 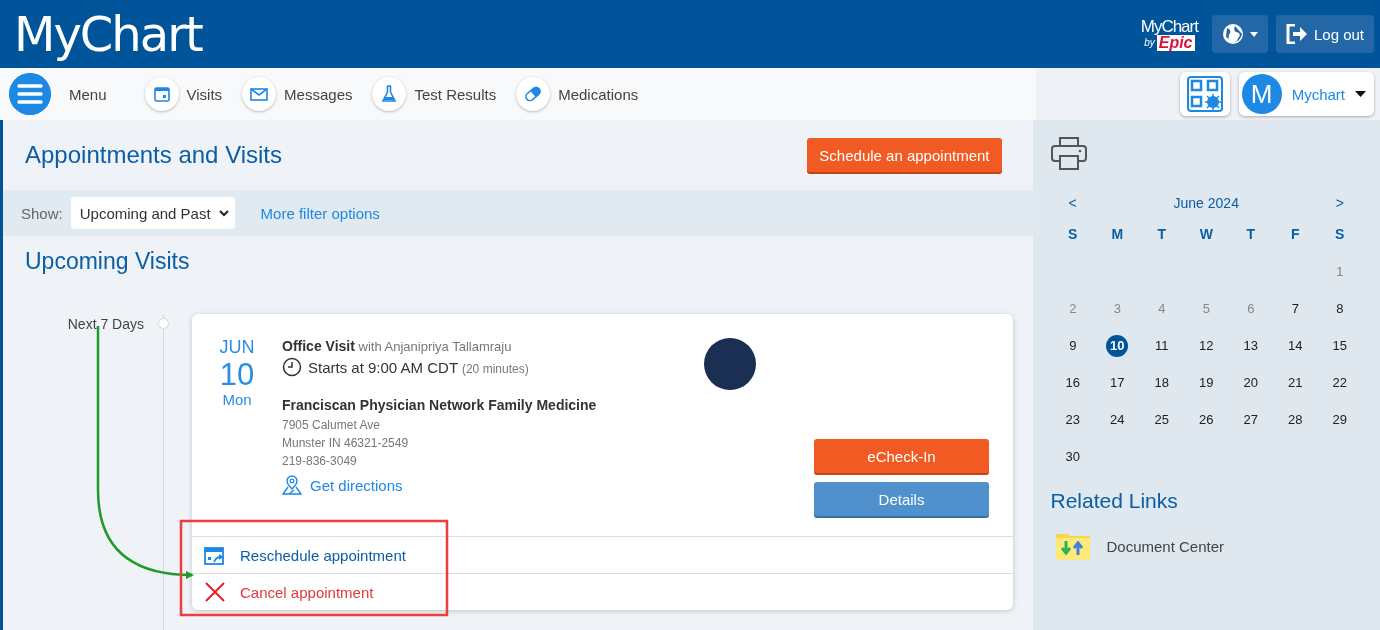 I want to click on appointment-month: JUN, so click(x=237, y=348).